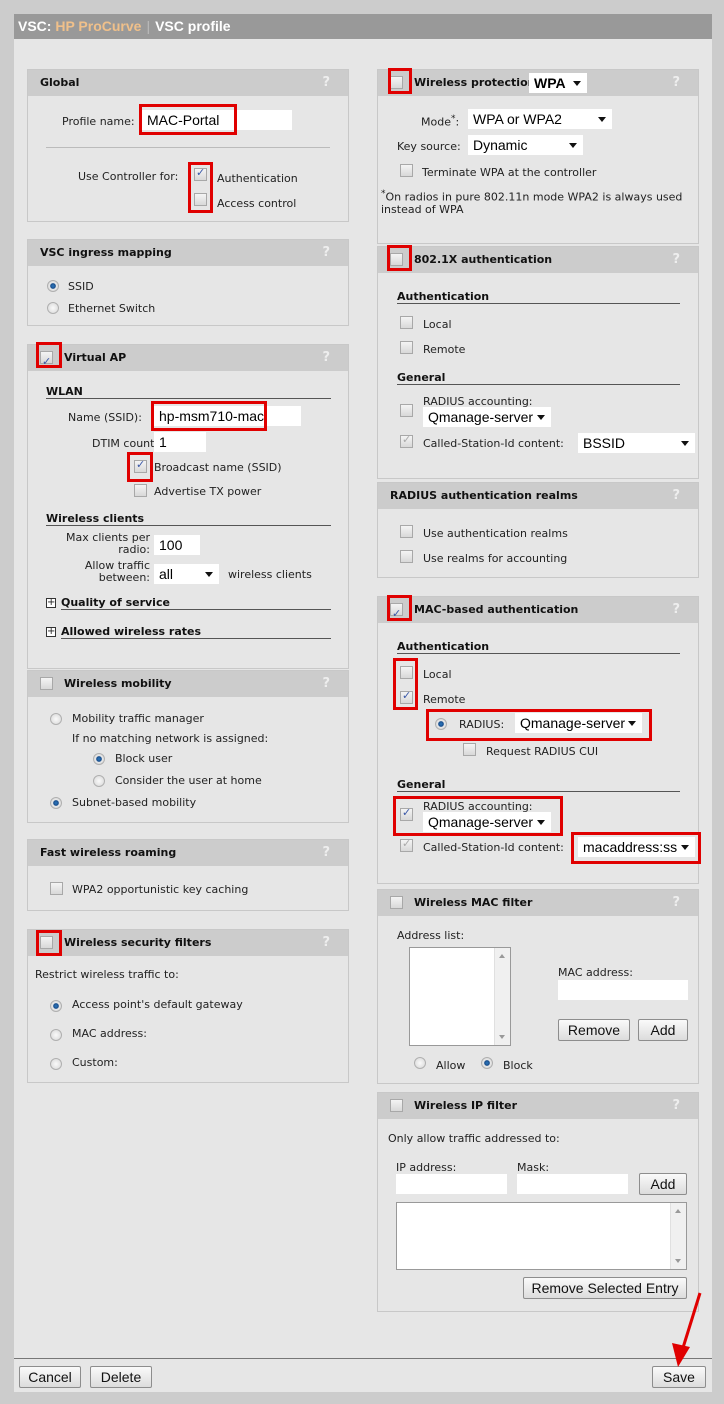  Describe the element at coordinates (56, 888) in the screenshot. I see `okc-checkbox` at that location.